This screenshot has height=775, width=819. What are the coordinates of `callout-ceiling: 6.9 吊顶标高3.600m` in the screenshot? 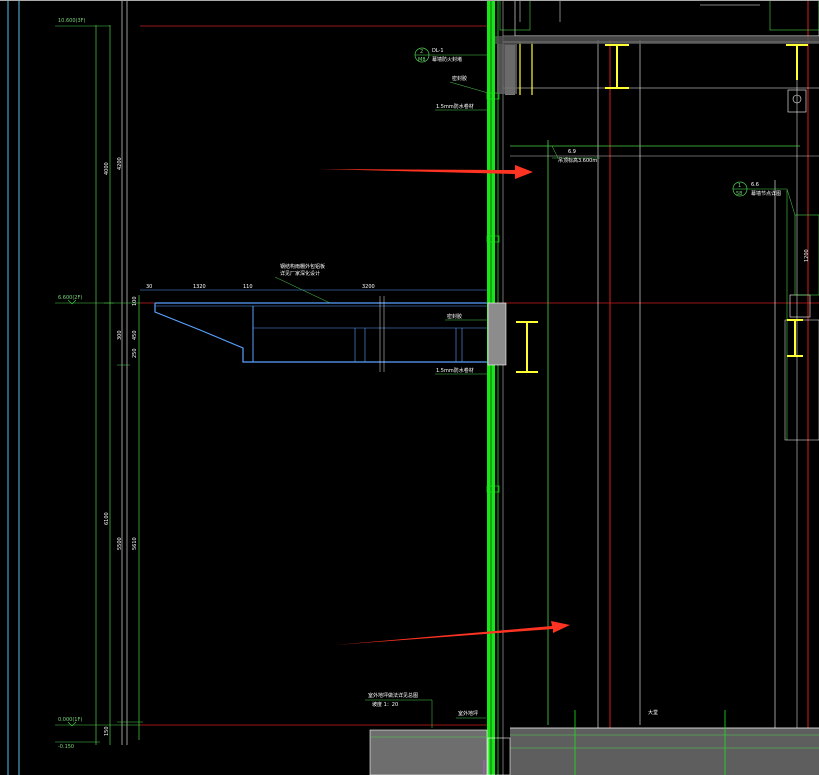 It's located at (575, 154).